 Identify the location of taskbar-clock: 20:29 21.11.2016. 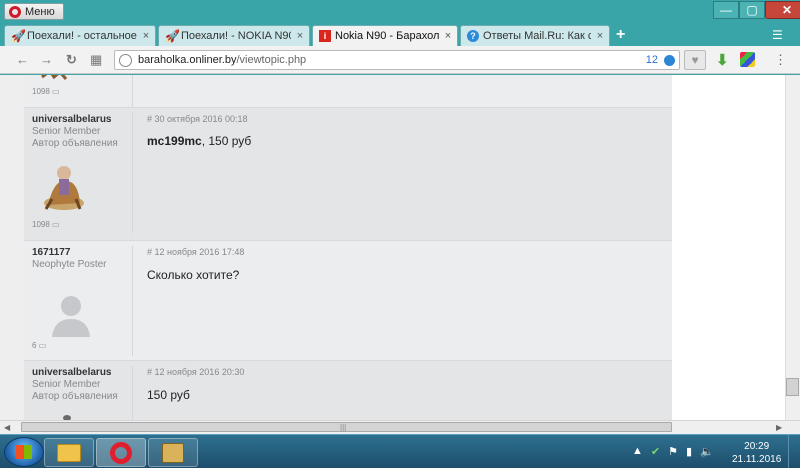
(756, 453).